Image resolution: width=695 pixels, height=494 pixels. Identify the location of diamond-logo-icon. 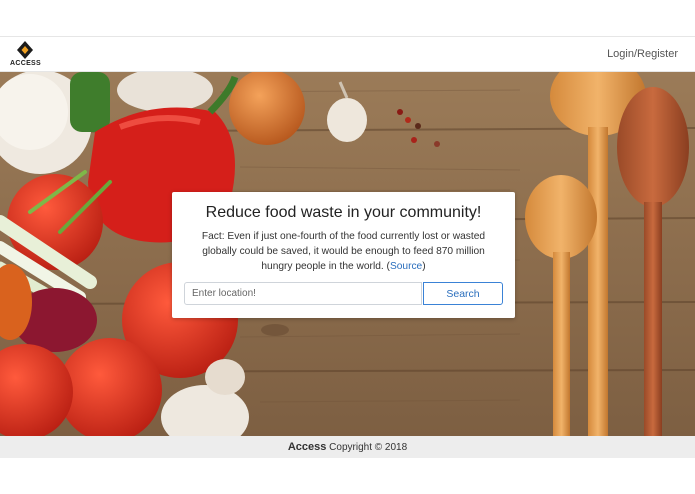
(25, 50).